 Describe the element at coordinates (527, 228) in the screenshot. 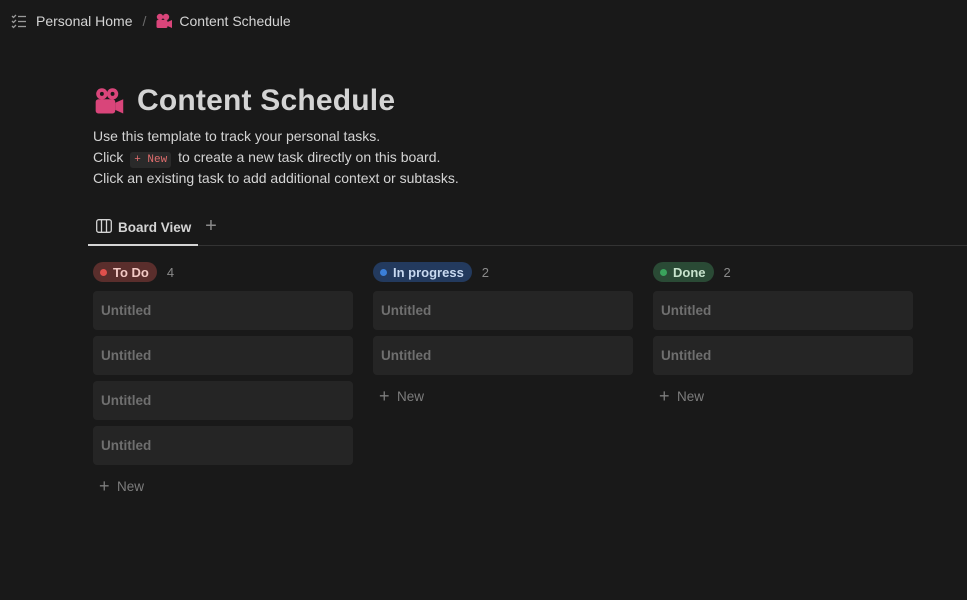

I see `view-tabs: Board View +` at that location.